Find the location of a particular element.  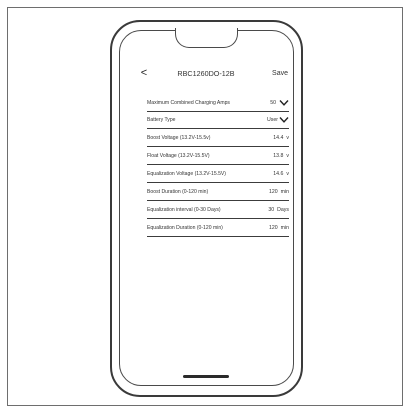

setting-row-equalization-voltage: Equalization Voltage (13.2V-15.5V) 14.6 v is located at coordinates (218, 175).